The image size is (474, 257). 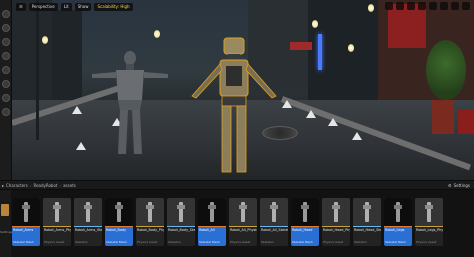 What do you see at coordinates (274, 230) in the screenshot?
I see `asset-name: Robot_All_Skeleton` at bounding box center [274, 230].